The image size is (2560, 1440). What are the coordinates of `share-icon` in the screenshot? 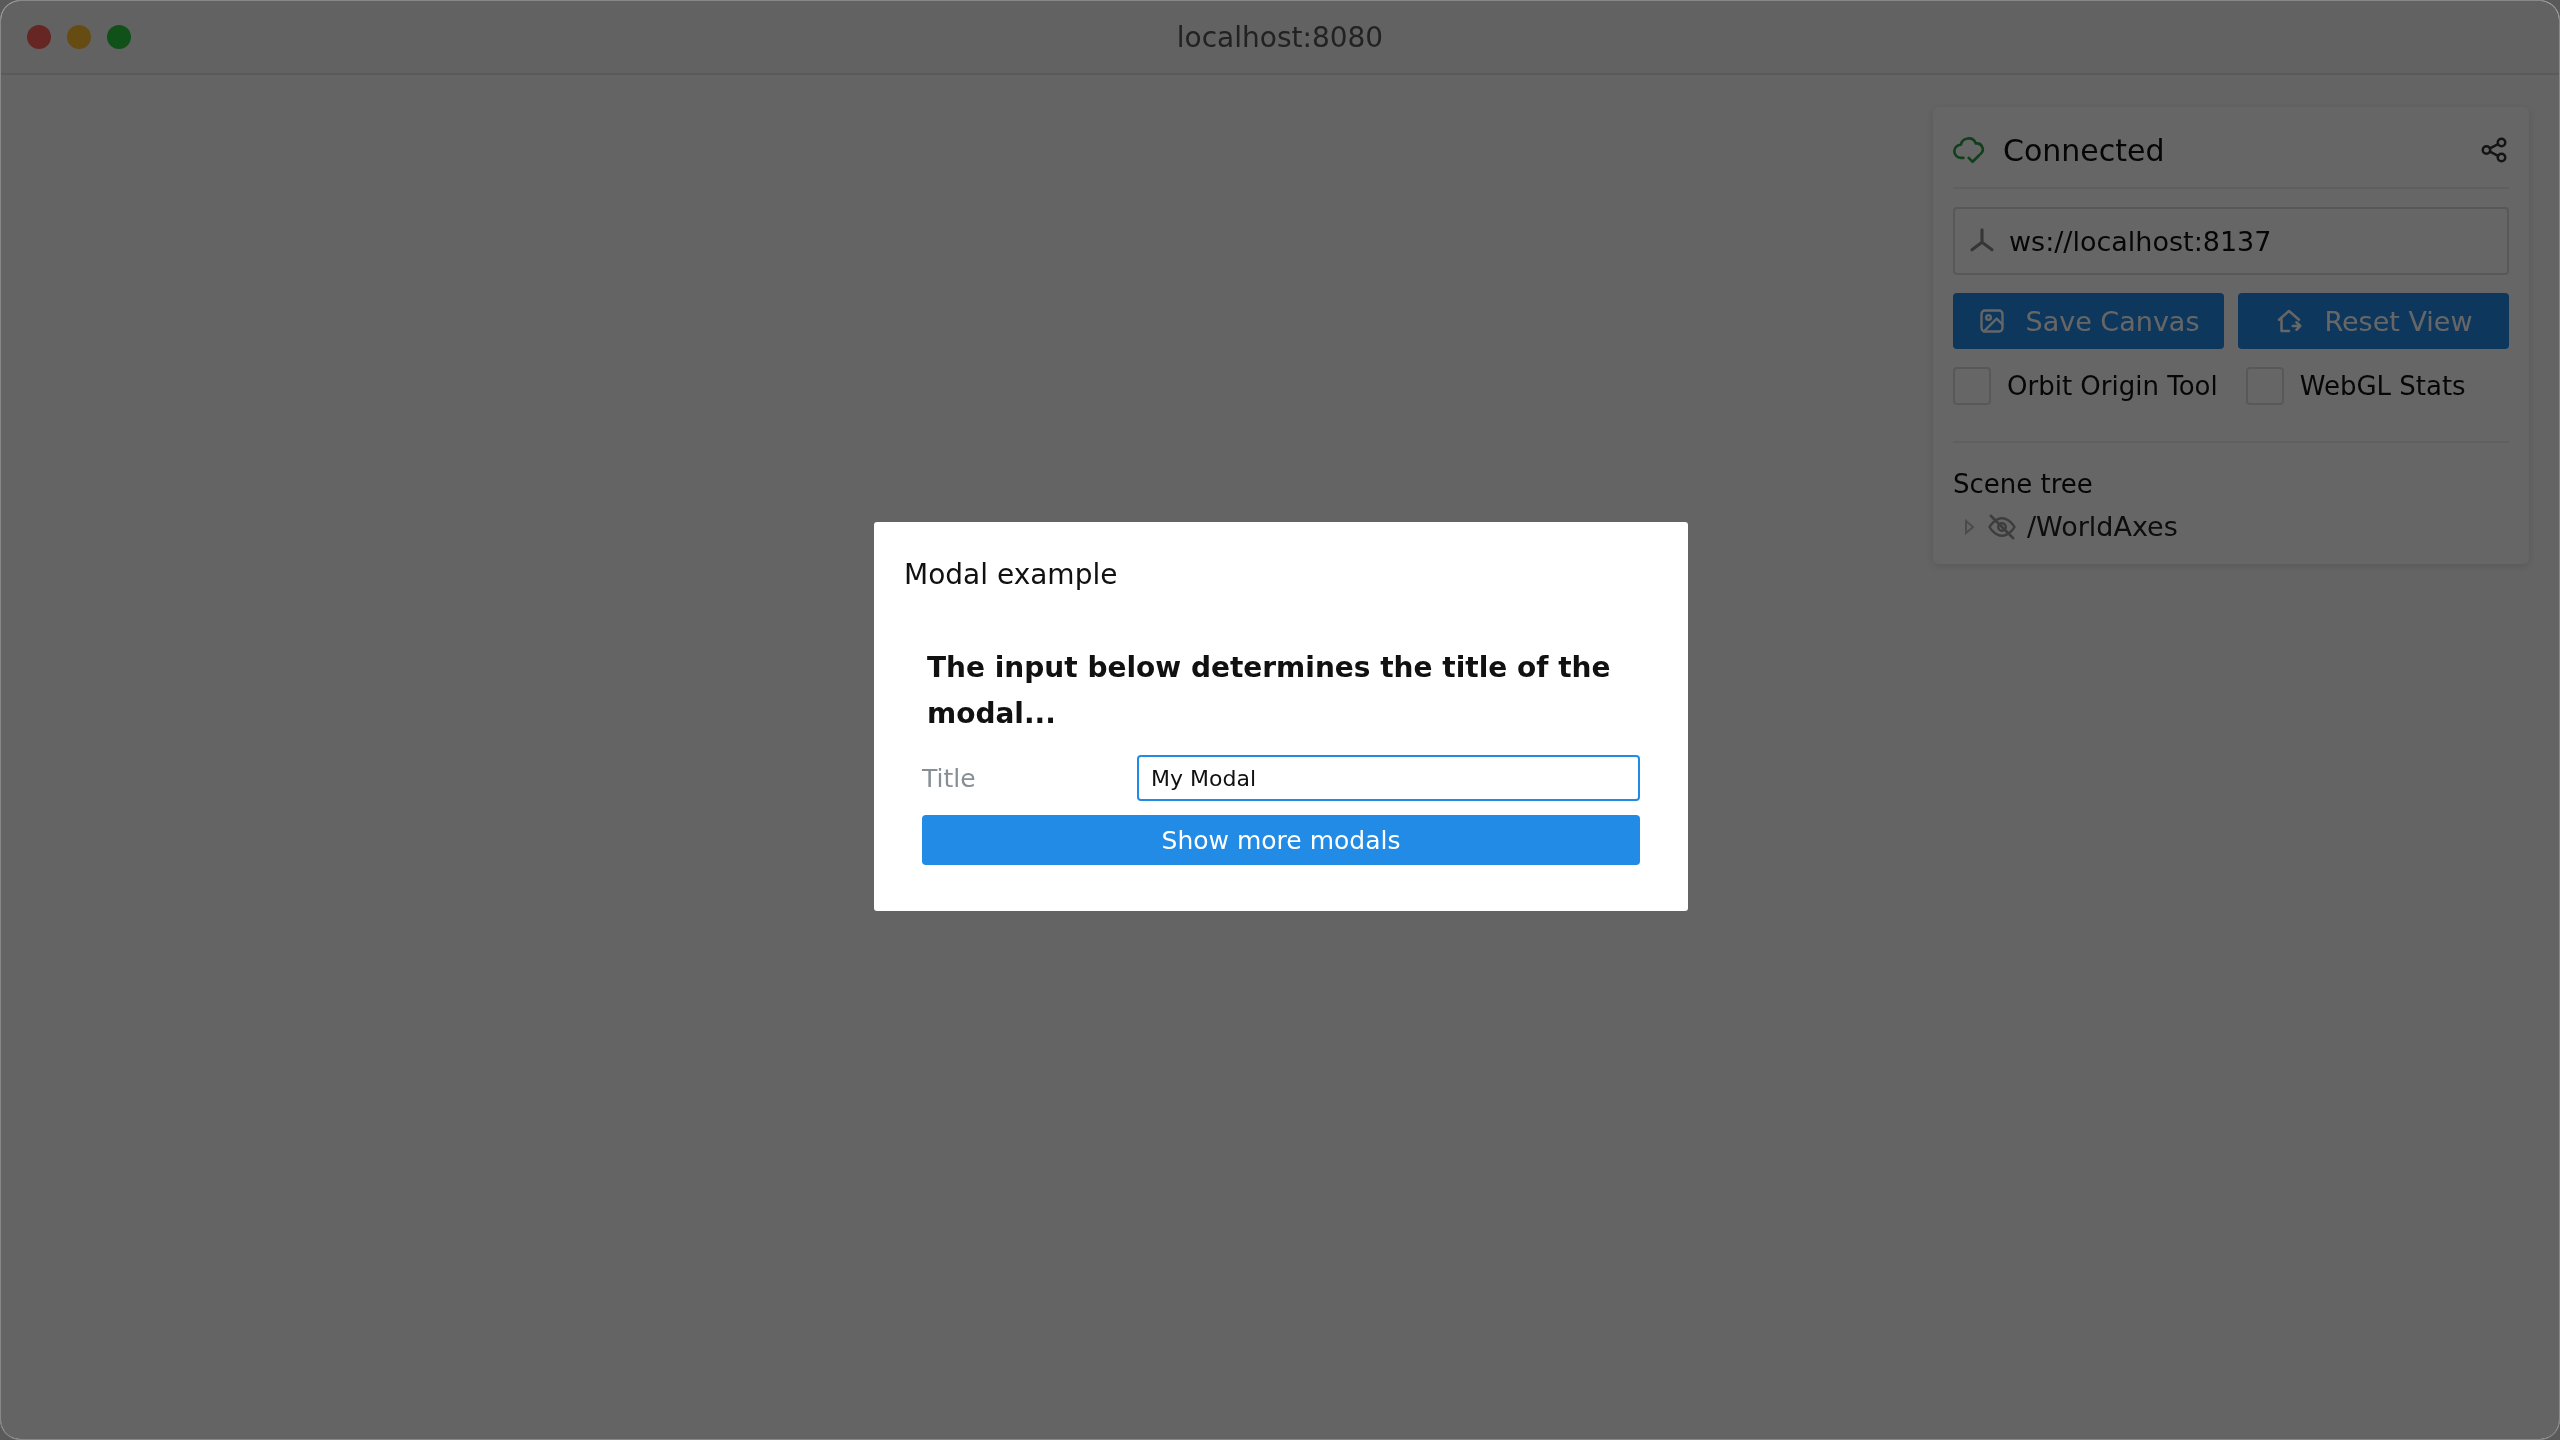 It's located at (2494, 150).